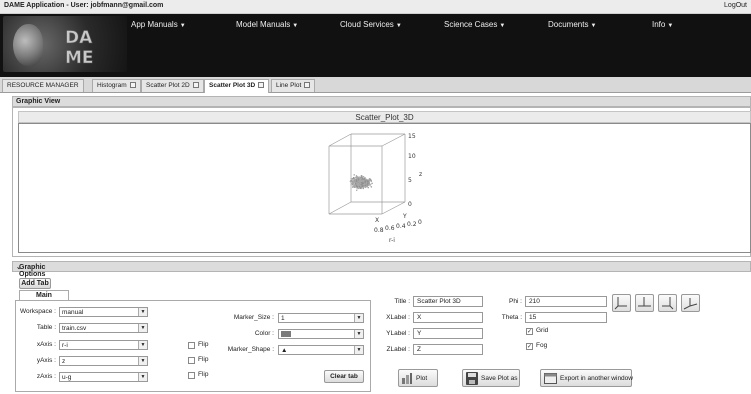 This screenshot has height=394, width=751. Describe the element at coordinates (381, 101) in the screenshot. I see `graphic-view-header: Graphic View` at that location.